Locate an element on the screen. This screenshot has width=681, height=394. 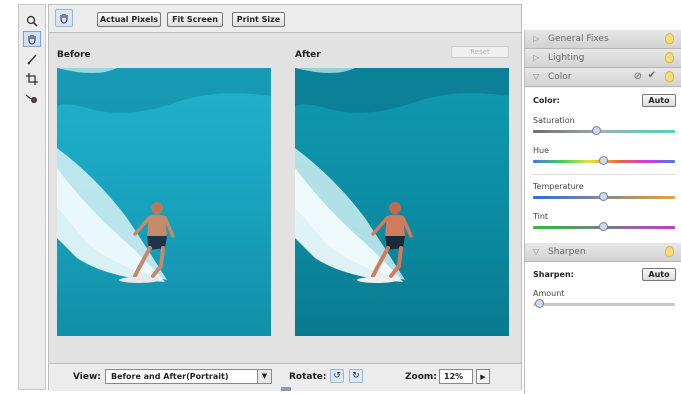
reset-button: Reset is located at coordinates (480, 52).